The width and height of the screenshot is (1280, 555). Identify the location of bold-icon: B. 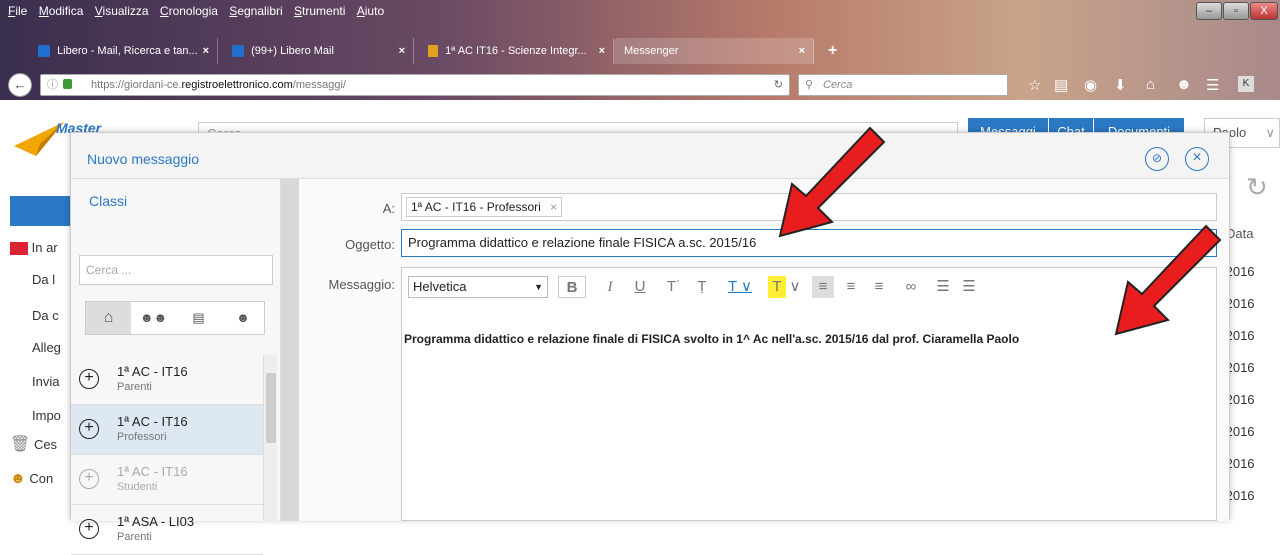
(572, 287).